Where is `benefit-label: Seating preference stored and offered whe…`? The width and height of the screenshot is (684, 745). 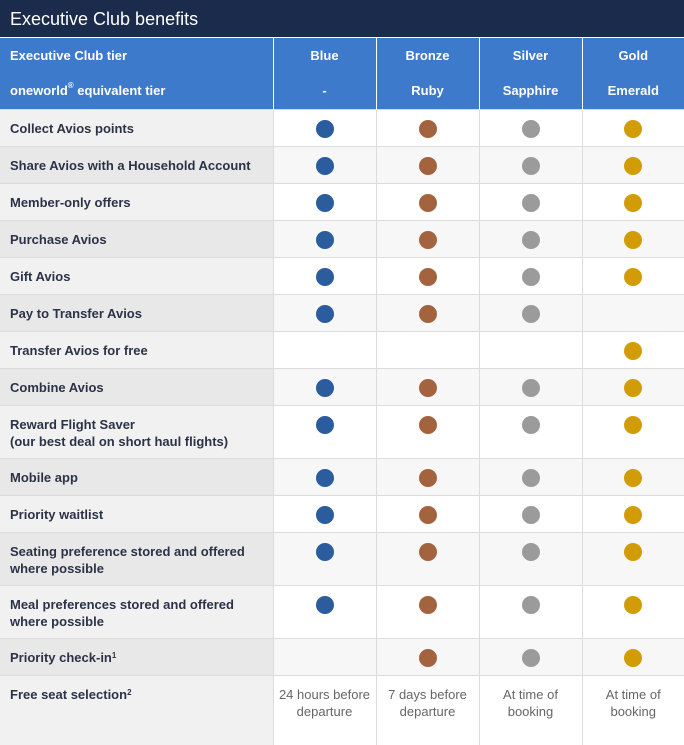 benefit-label: Seating preference stored and offered whe… is located at coordinates (136, 558).